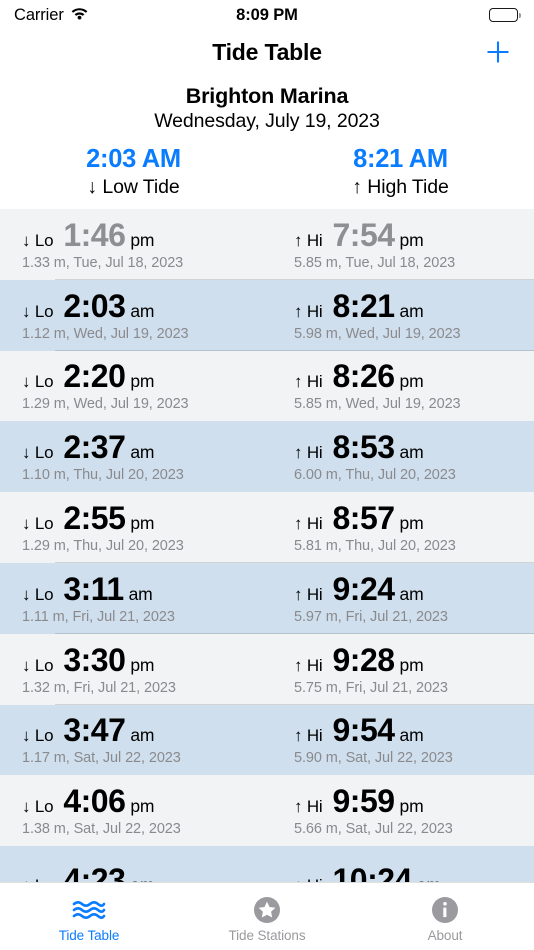 This screenshot has width=534, height=950. Describe the element at coordinates (94, 447) in the screenshot. I see `tide-time: 2:37` at that location.